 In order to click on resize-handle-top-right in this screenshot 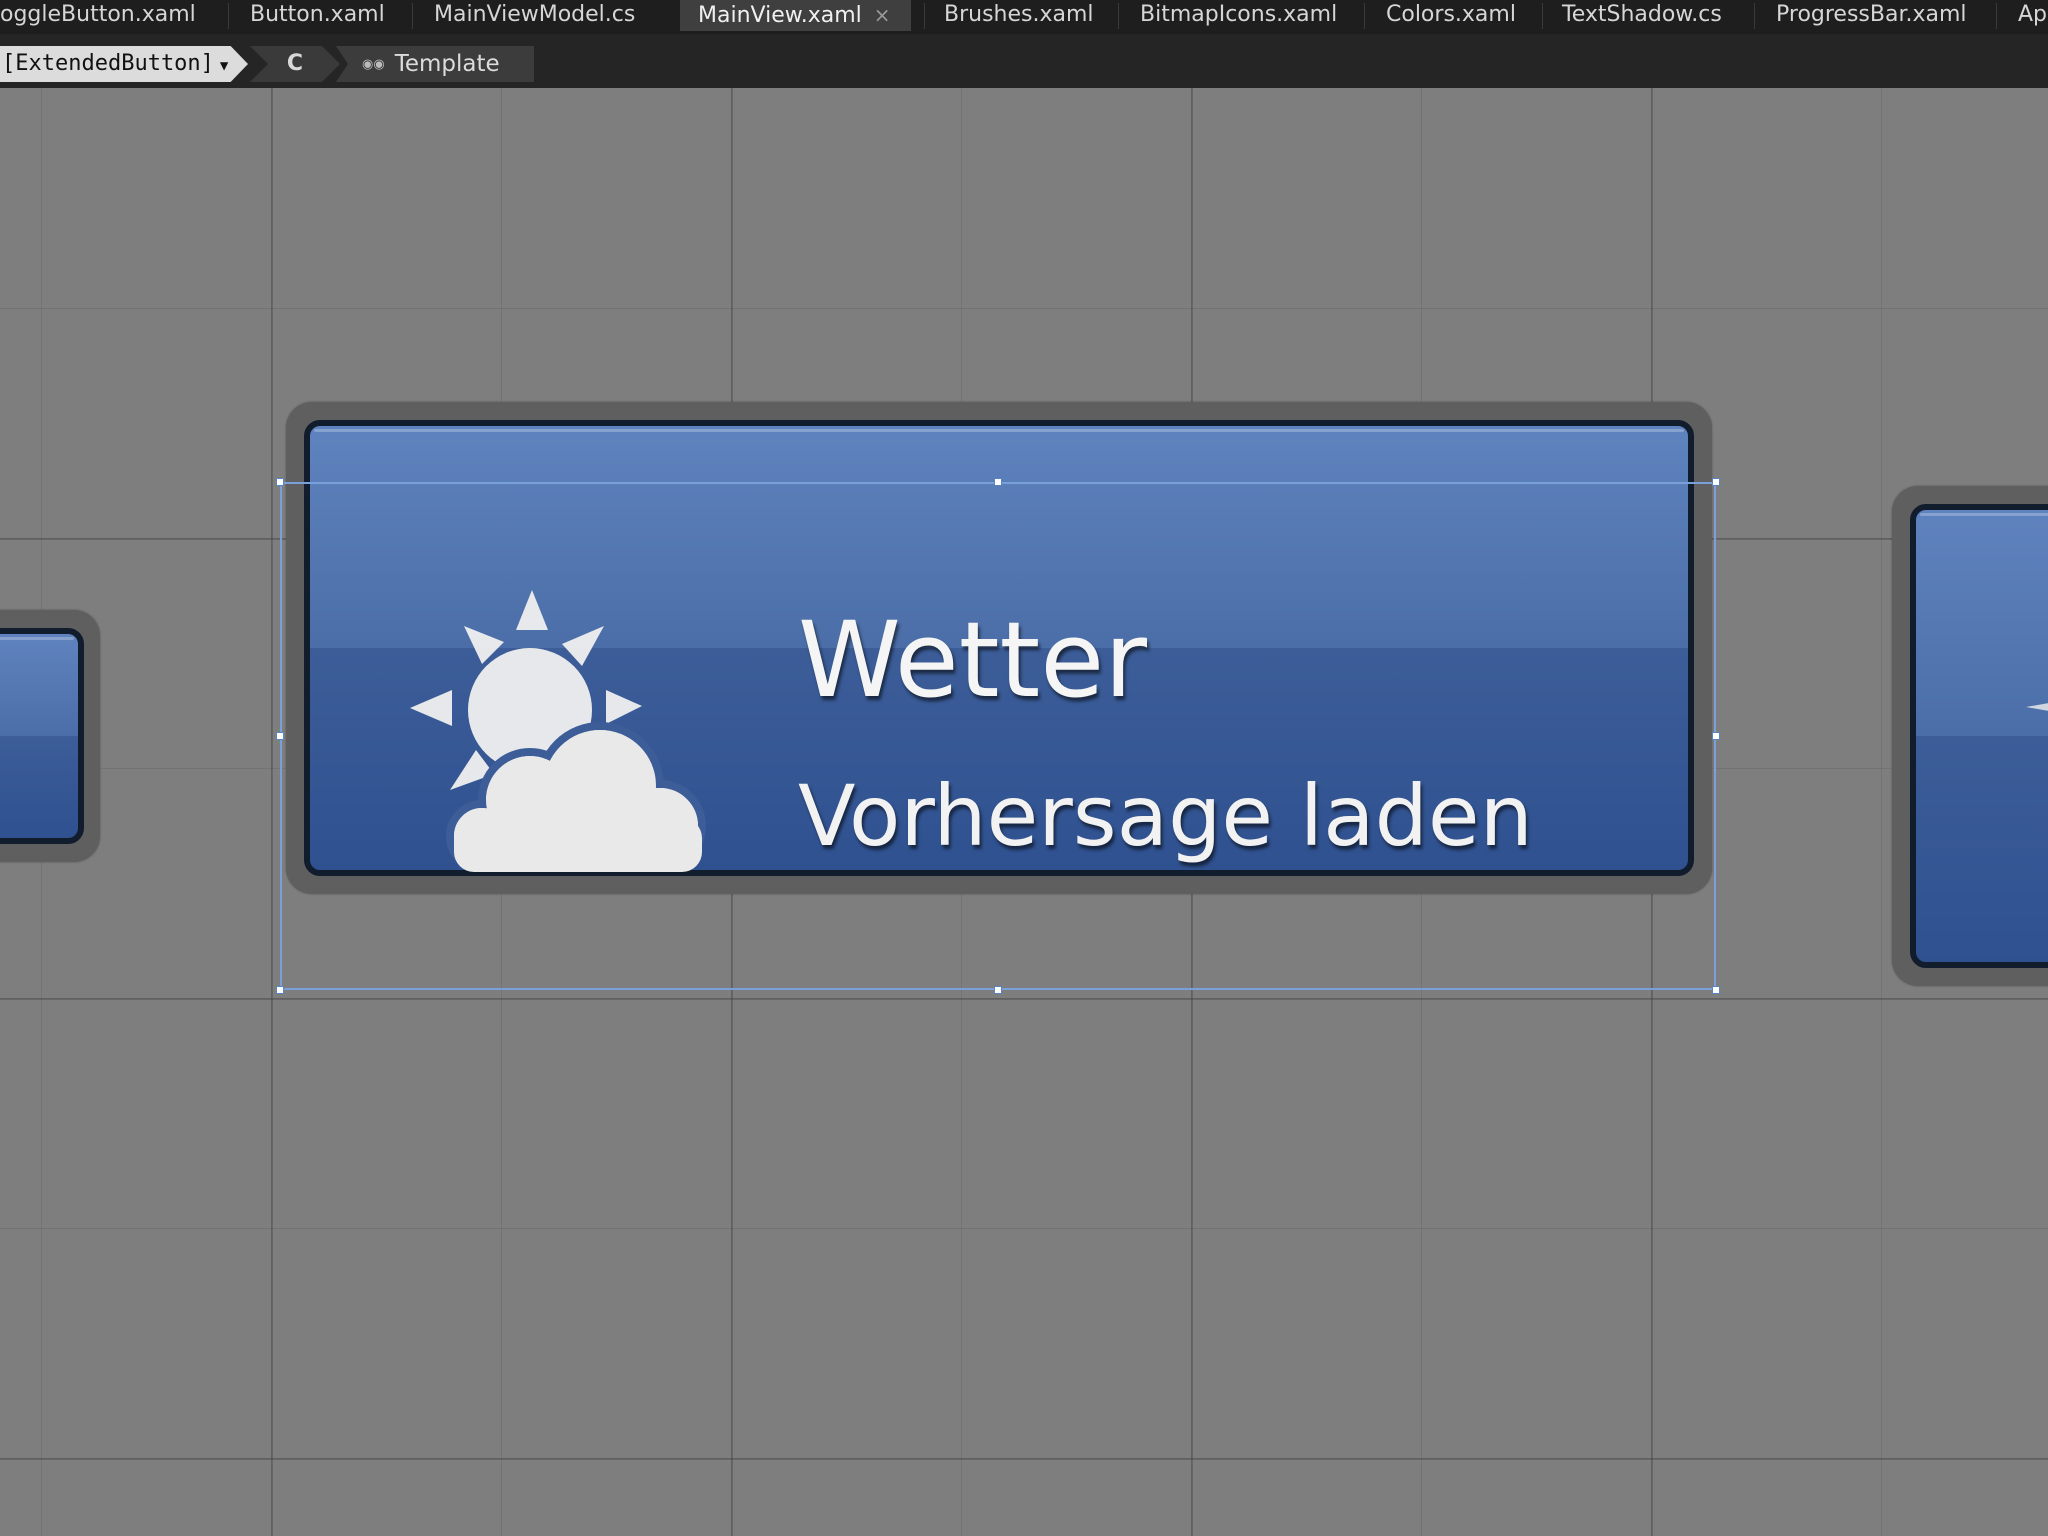, I will do `click(1716, 482)`.